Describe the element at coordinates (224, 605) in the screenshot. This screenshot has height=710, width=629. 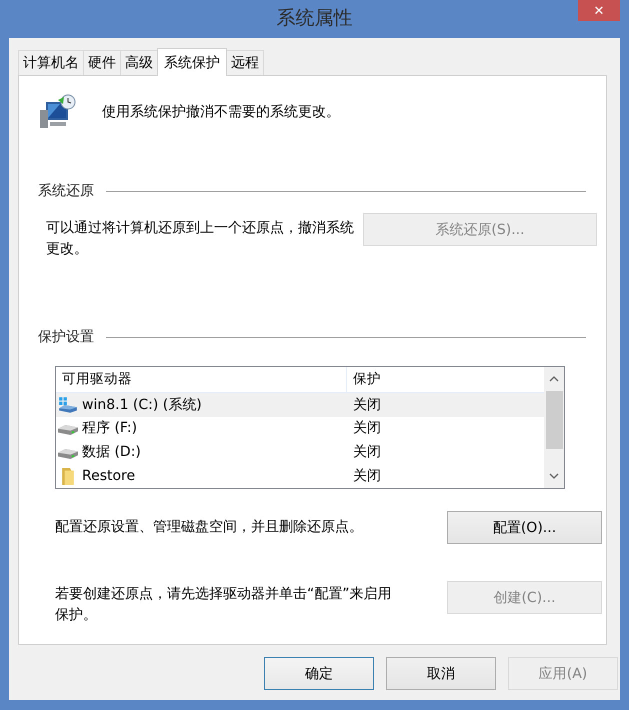
I see `create-description: 若要创建还原点，请先选择驱动器并单击“配置”来启用保护。` at that location.